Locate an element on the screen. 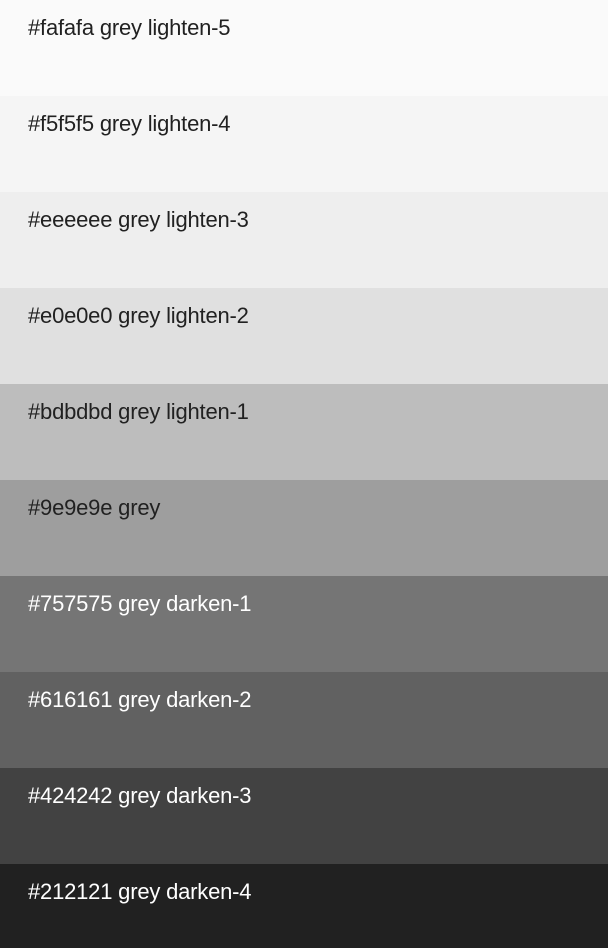  swatch-hex: #f5f5f5 is located at coordinates (61, 123).